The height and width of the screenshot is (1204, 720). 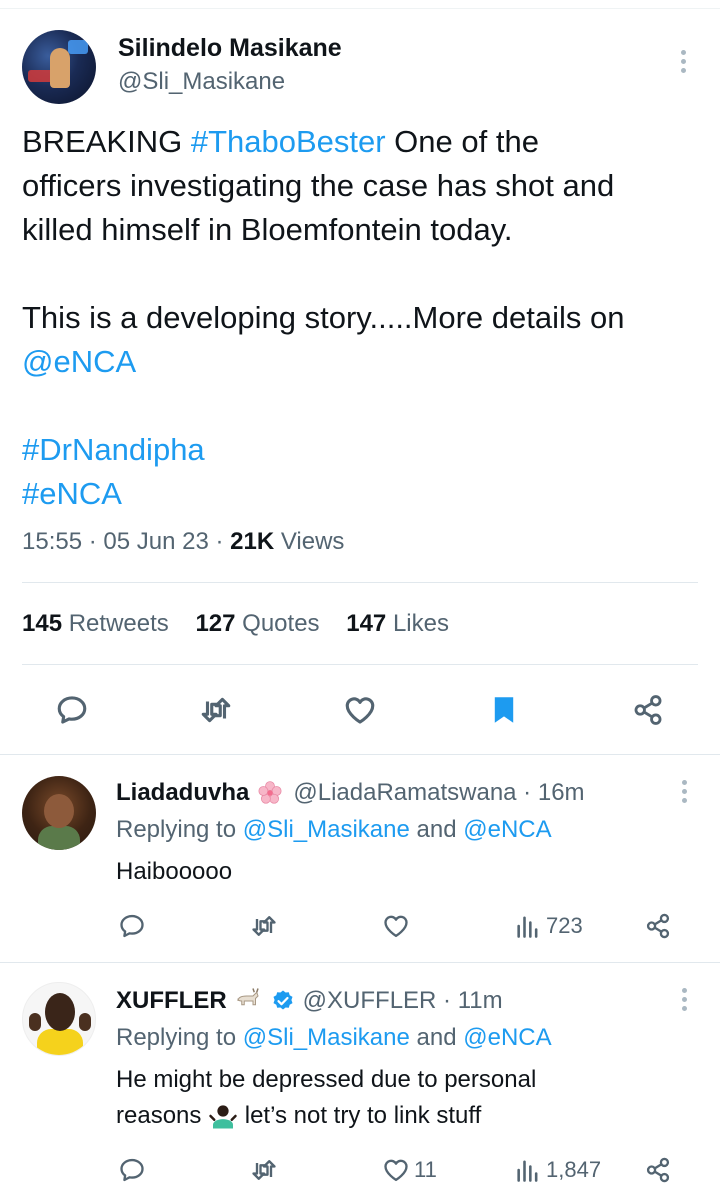 What do you see at coordinates (230, 48) in the screenshot?
I see `author-name: Silindelo Masikane` at bounding box center [230, 48].